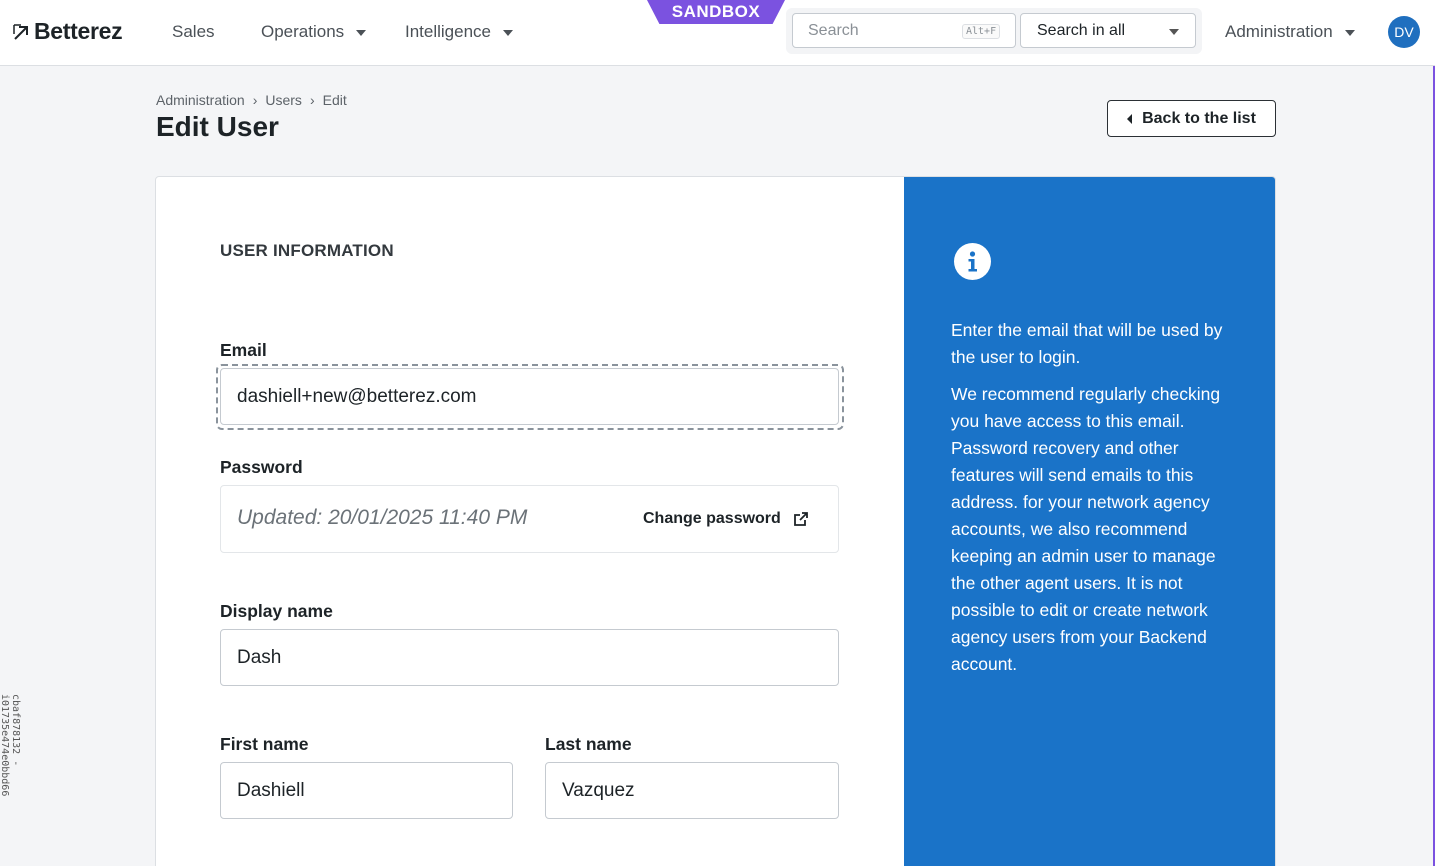  What do you see at coordinates (307, 250) in the screenshot?
I see `section-title: USER INFORMATION` at bounding box center [307, 250].